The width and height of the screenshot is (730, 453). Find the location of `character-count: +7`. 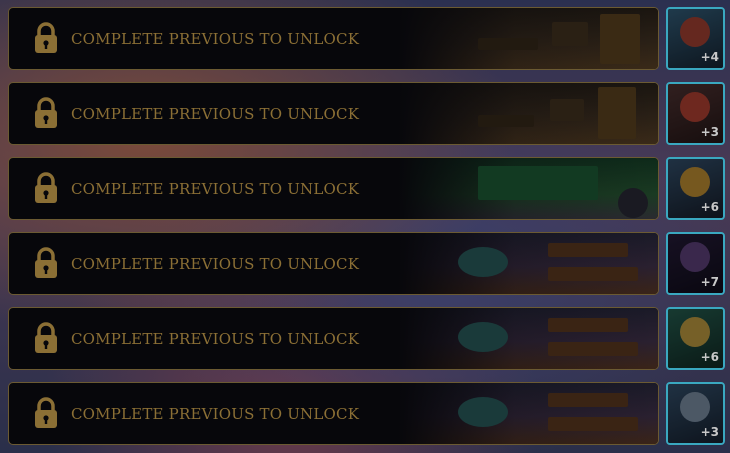

character-count: +7 is located at coordinates (709, 282).